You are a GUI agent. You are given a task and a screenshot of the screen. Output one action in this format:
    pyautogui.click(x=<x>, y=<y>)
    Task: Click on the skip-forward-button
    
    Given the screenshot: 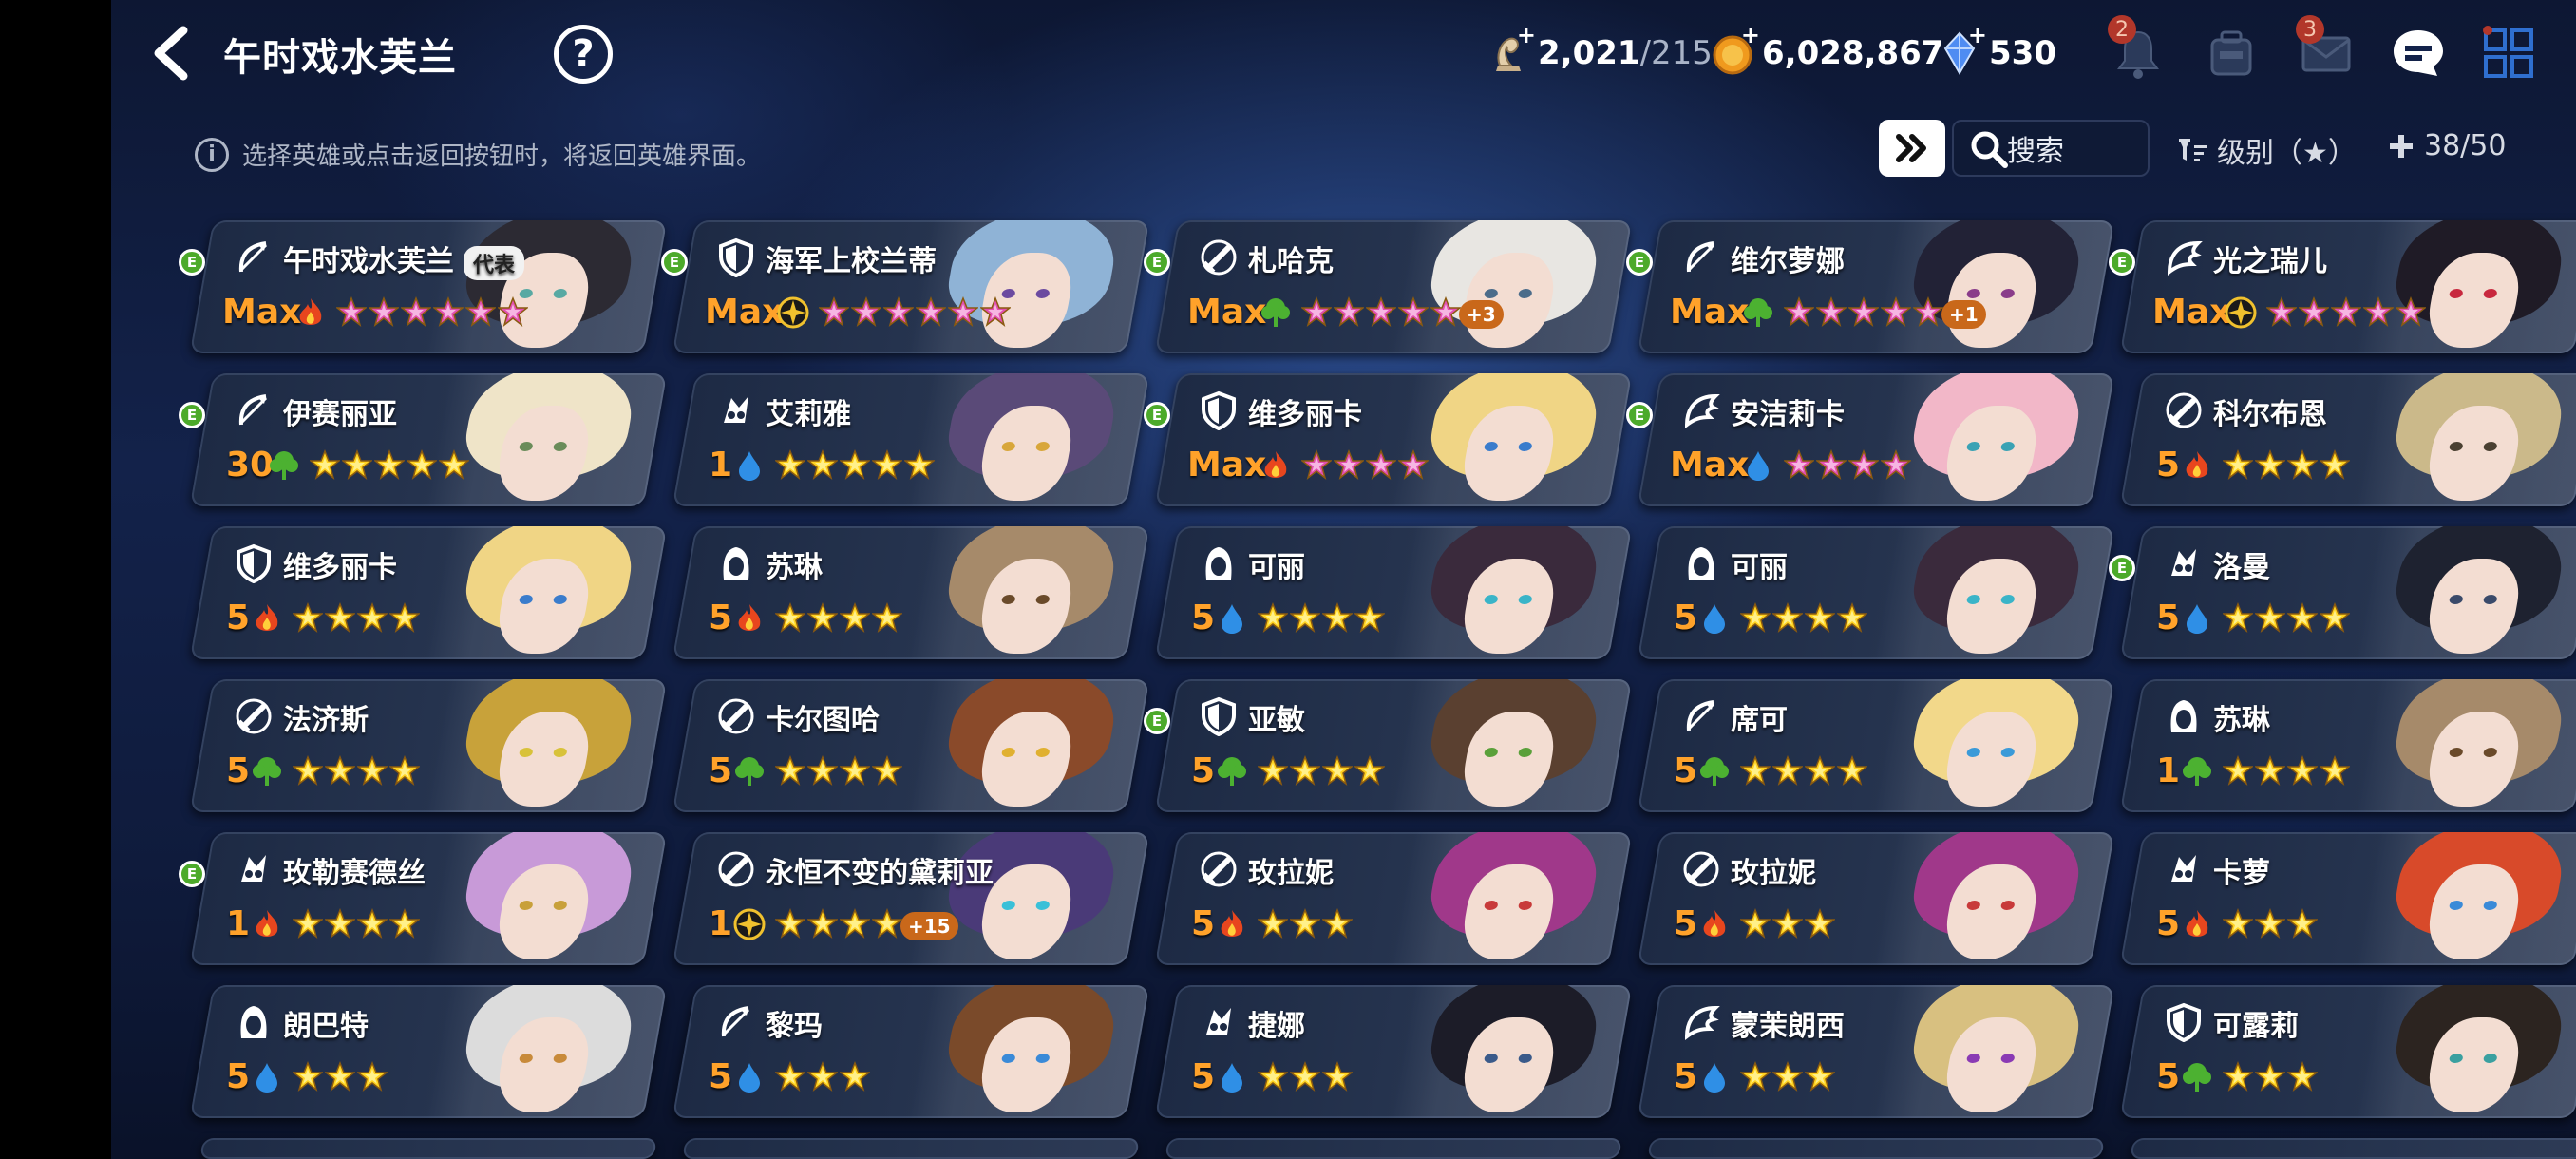 What is the action you would take?
    pyautogui.click(x=1912, y=148)
    